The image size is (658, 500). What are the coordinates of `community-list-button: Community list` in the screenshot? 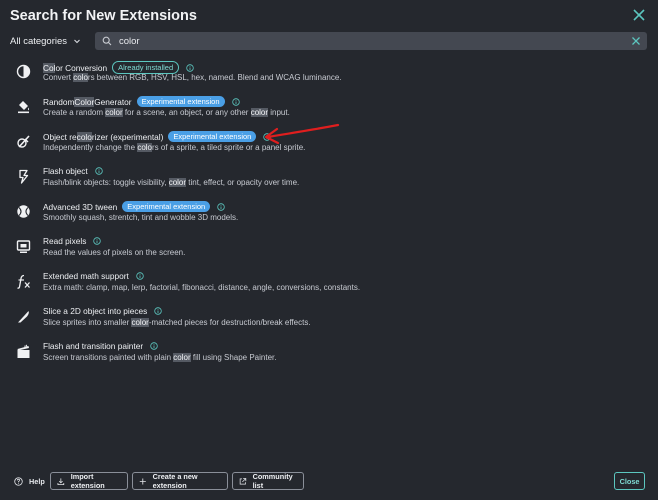 It's located at (268, 481).